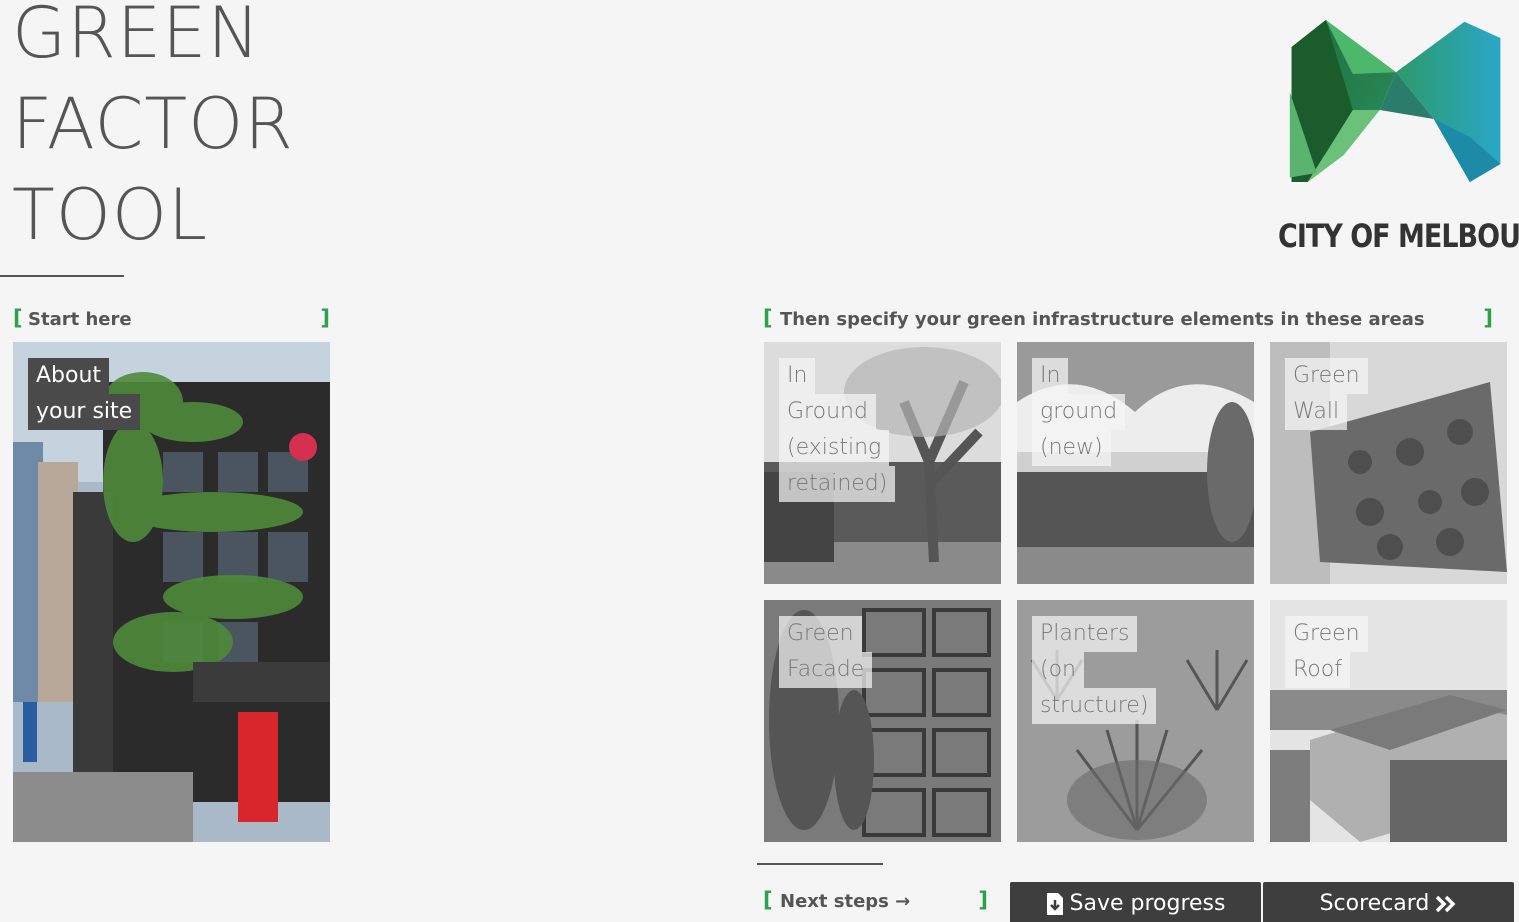 The image size is (1519, 922). Describe the element at coordinates (62, 276) in the screenshot. I see `title-divider` at that location.